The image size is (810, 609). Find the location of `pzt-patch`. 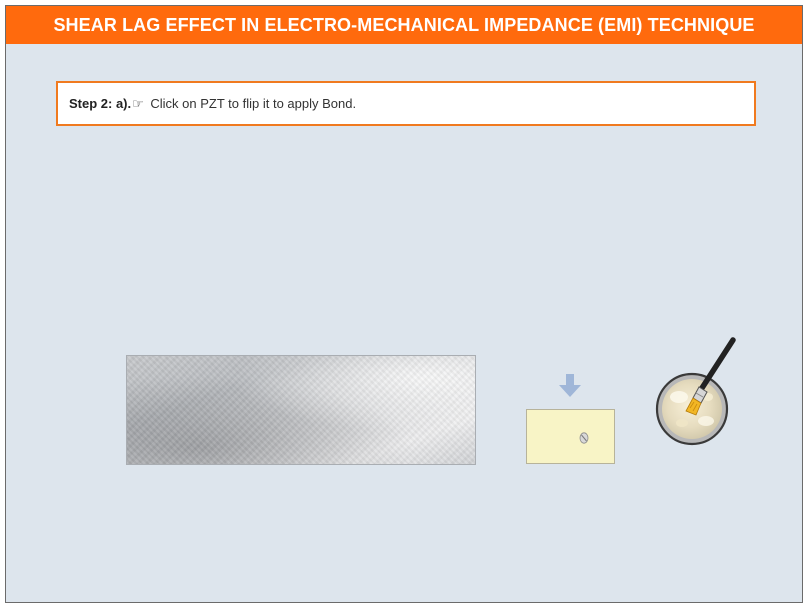

pzt-patch is located at coordinates (570, 436).